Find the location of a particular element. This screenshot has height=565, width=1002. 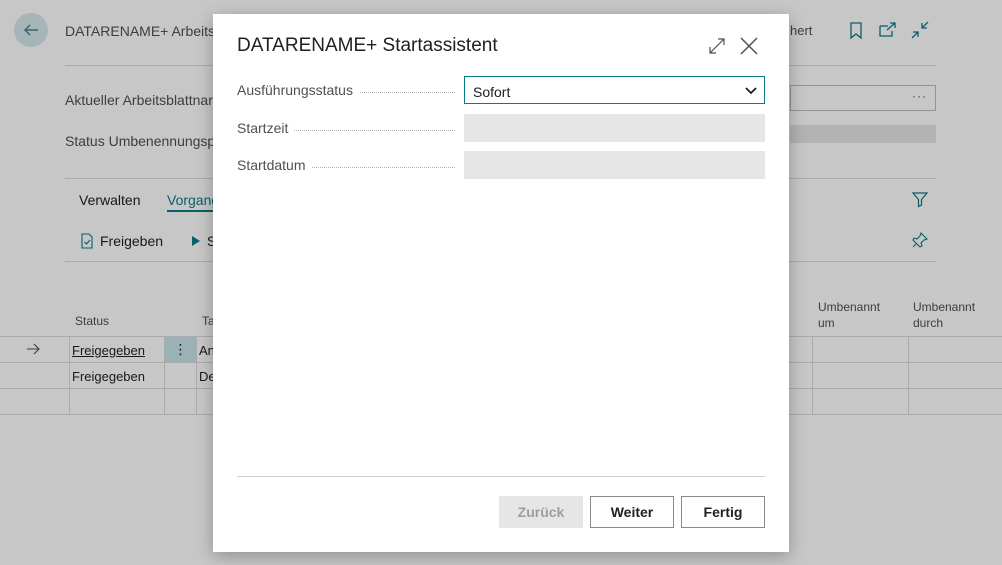

execution-status-row: Ausführungsstatus Sofort is located at coordinates (501, 90).